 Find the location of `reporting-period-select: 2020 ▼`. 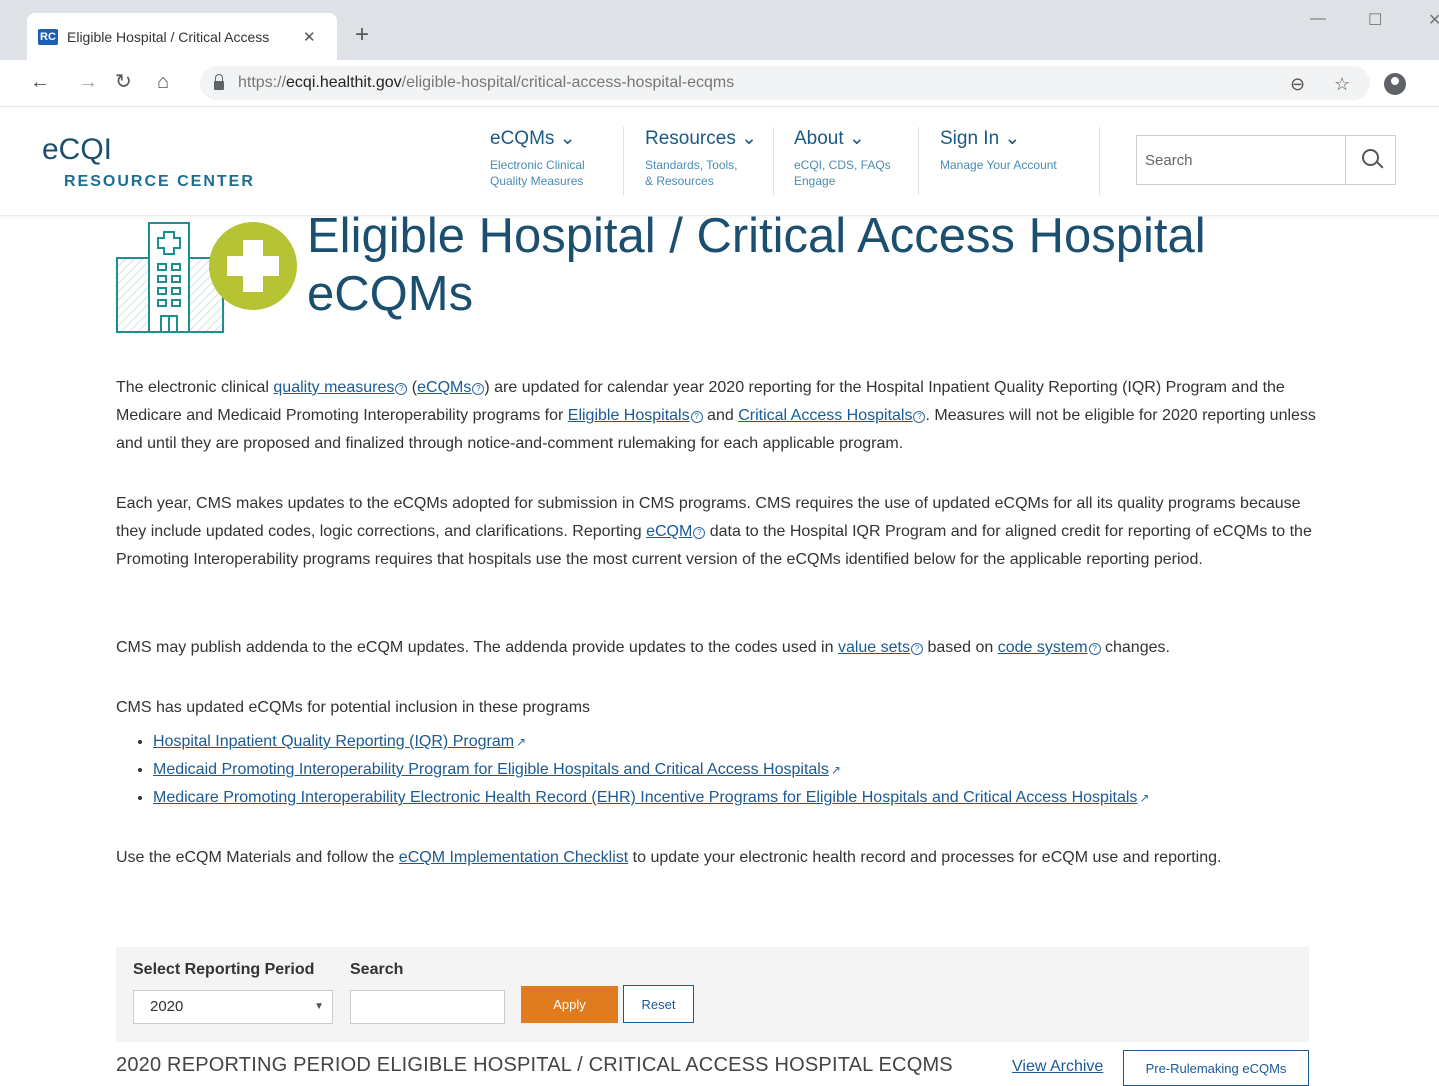

reporting-period-select: 2020 ▼ is located at coordinates (233, 1007).